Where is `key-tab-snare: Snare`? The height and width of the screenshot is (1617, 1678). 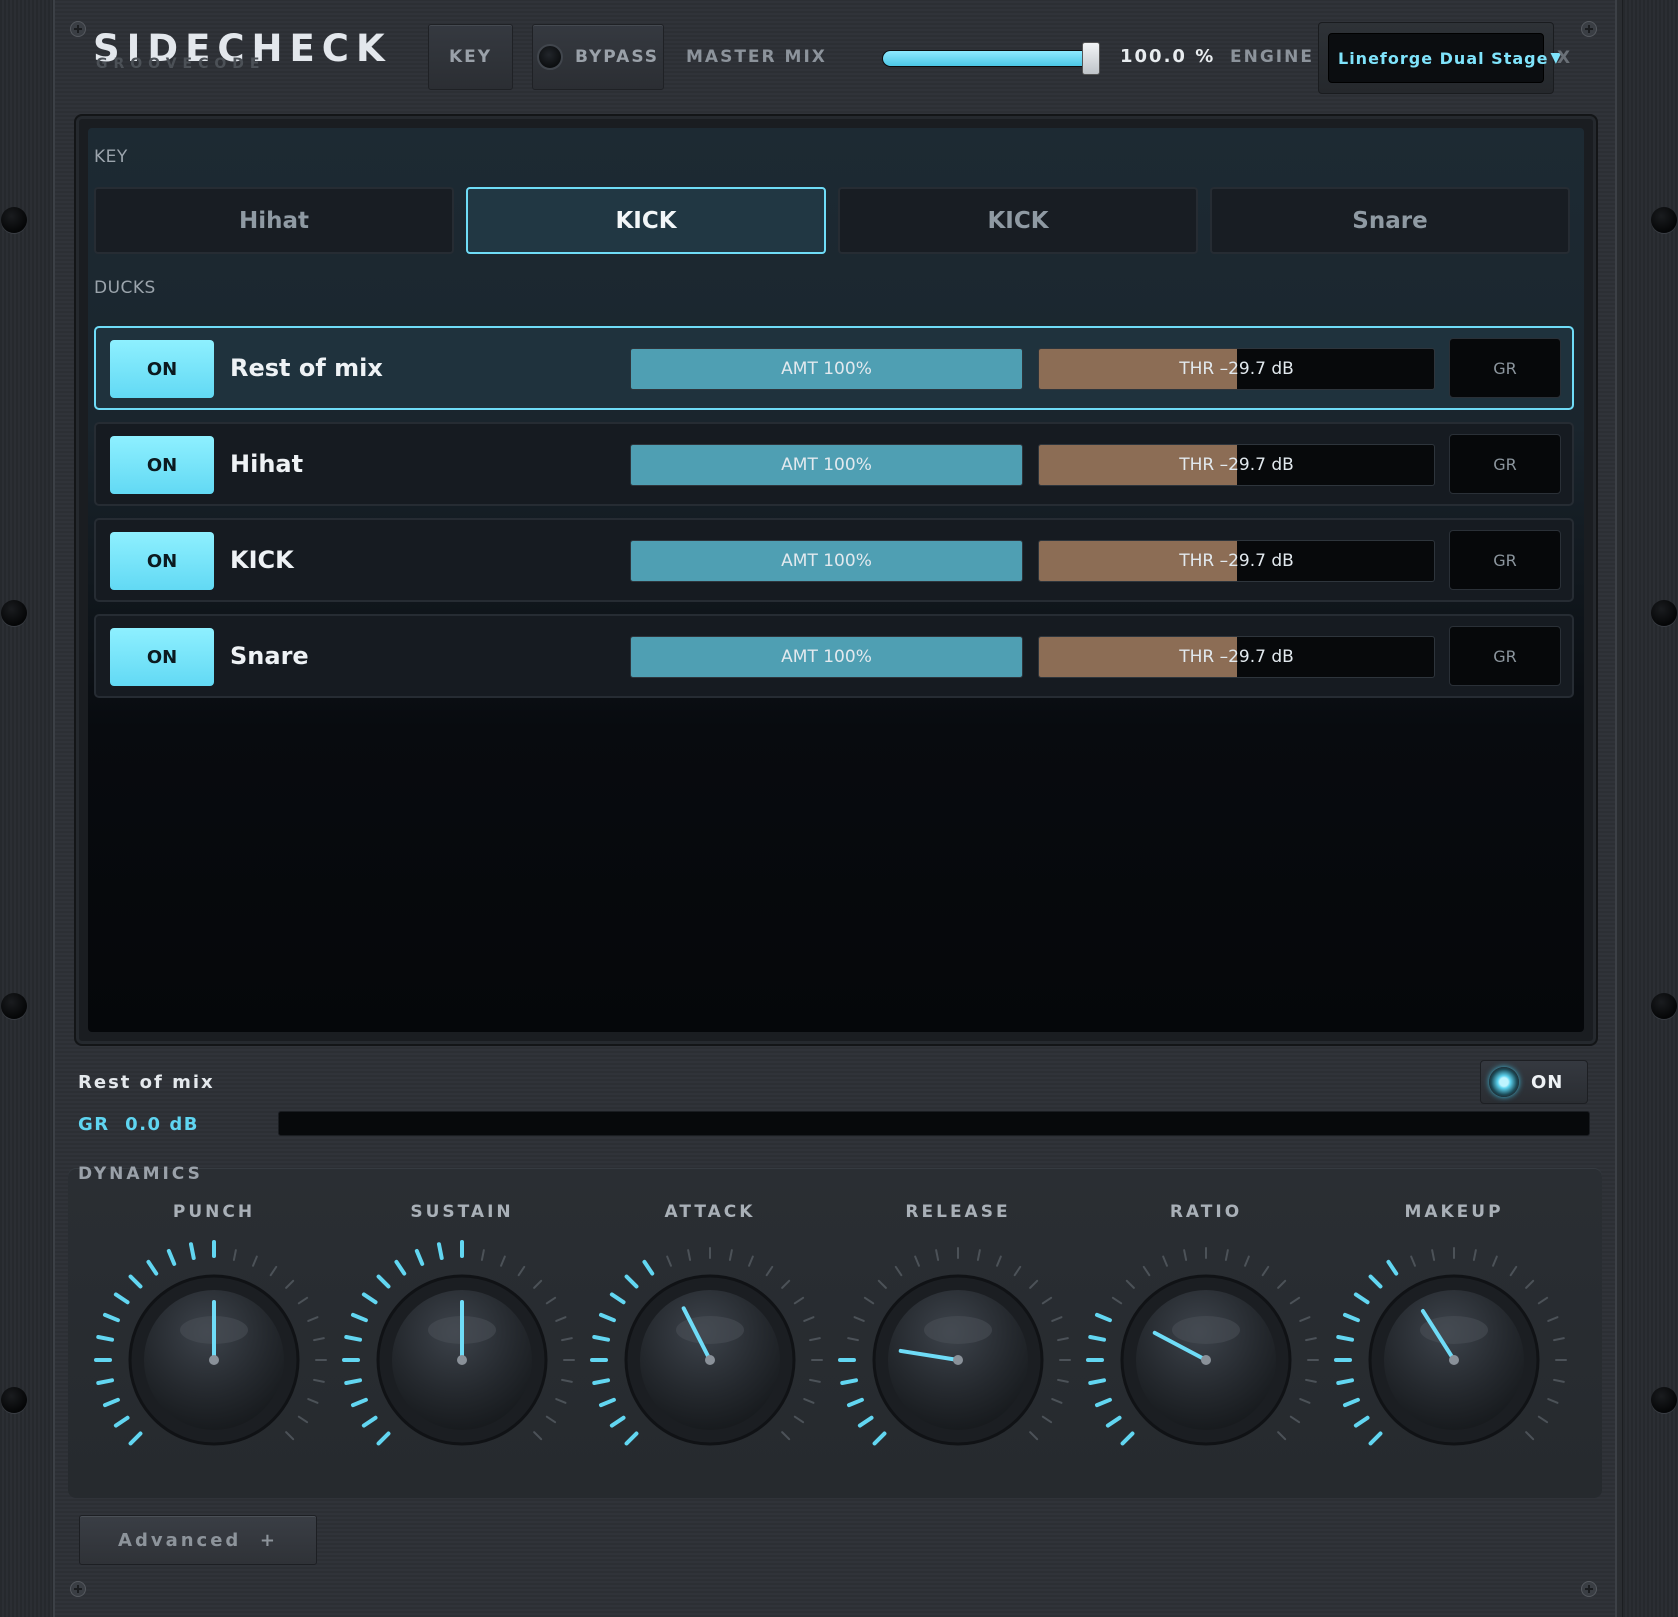
key-tab-snare: Snare is located at coordinates (1390, 220).